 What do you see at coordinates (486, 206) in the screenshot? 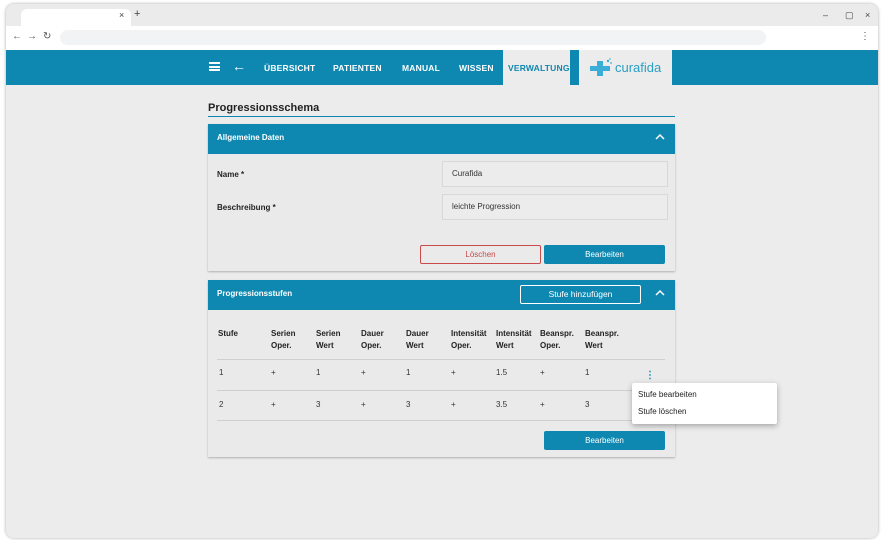
I see `description-value: leichte Progression` at bounding box center [486, 206].